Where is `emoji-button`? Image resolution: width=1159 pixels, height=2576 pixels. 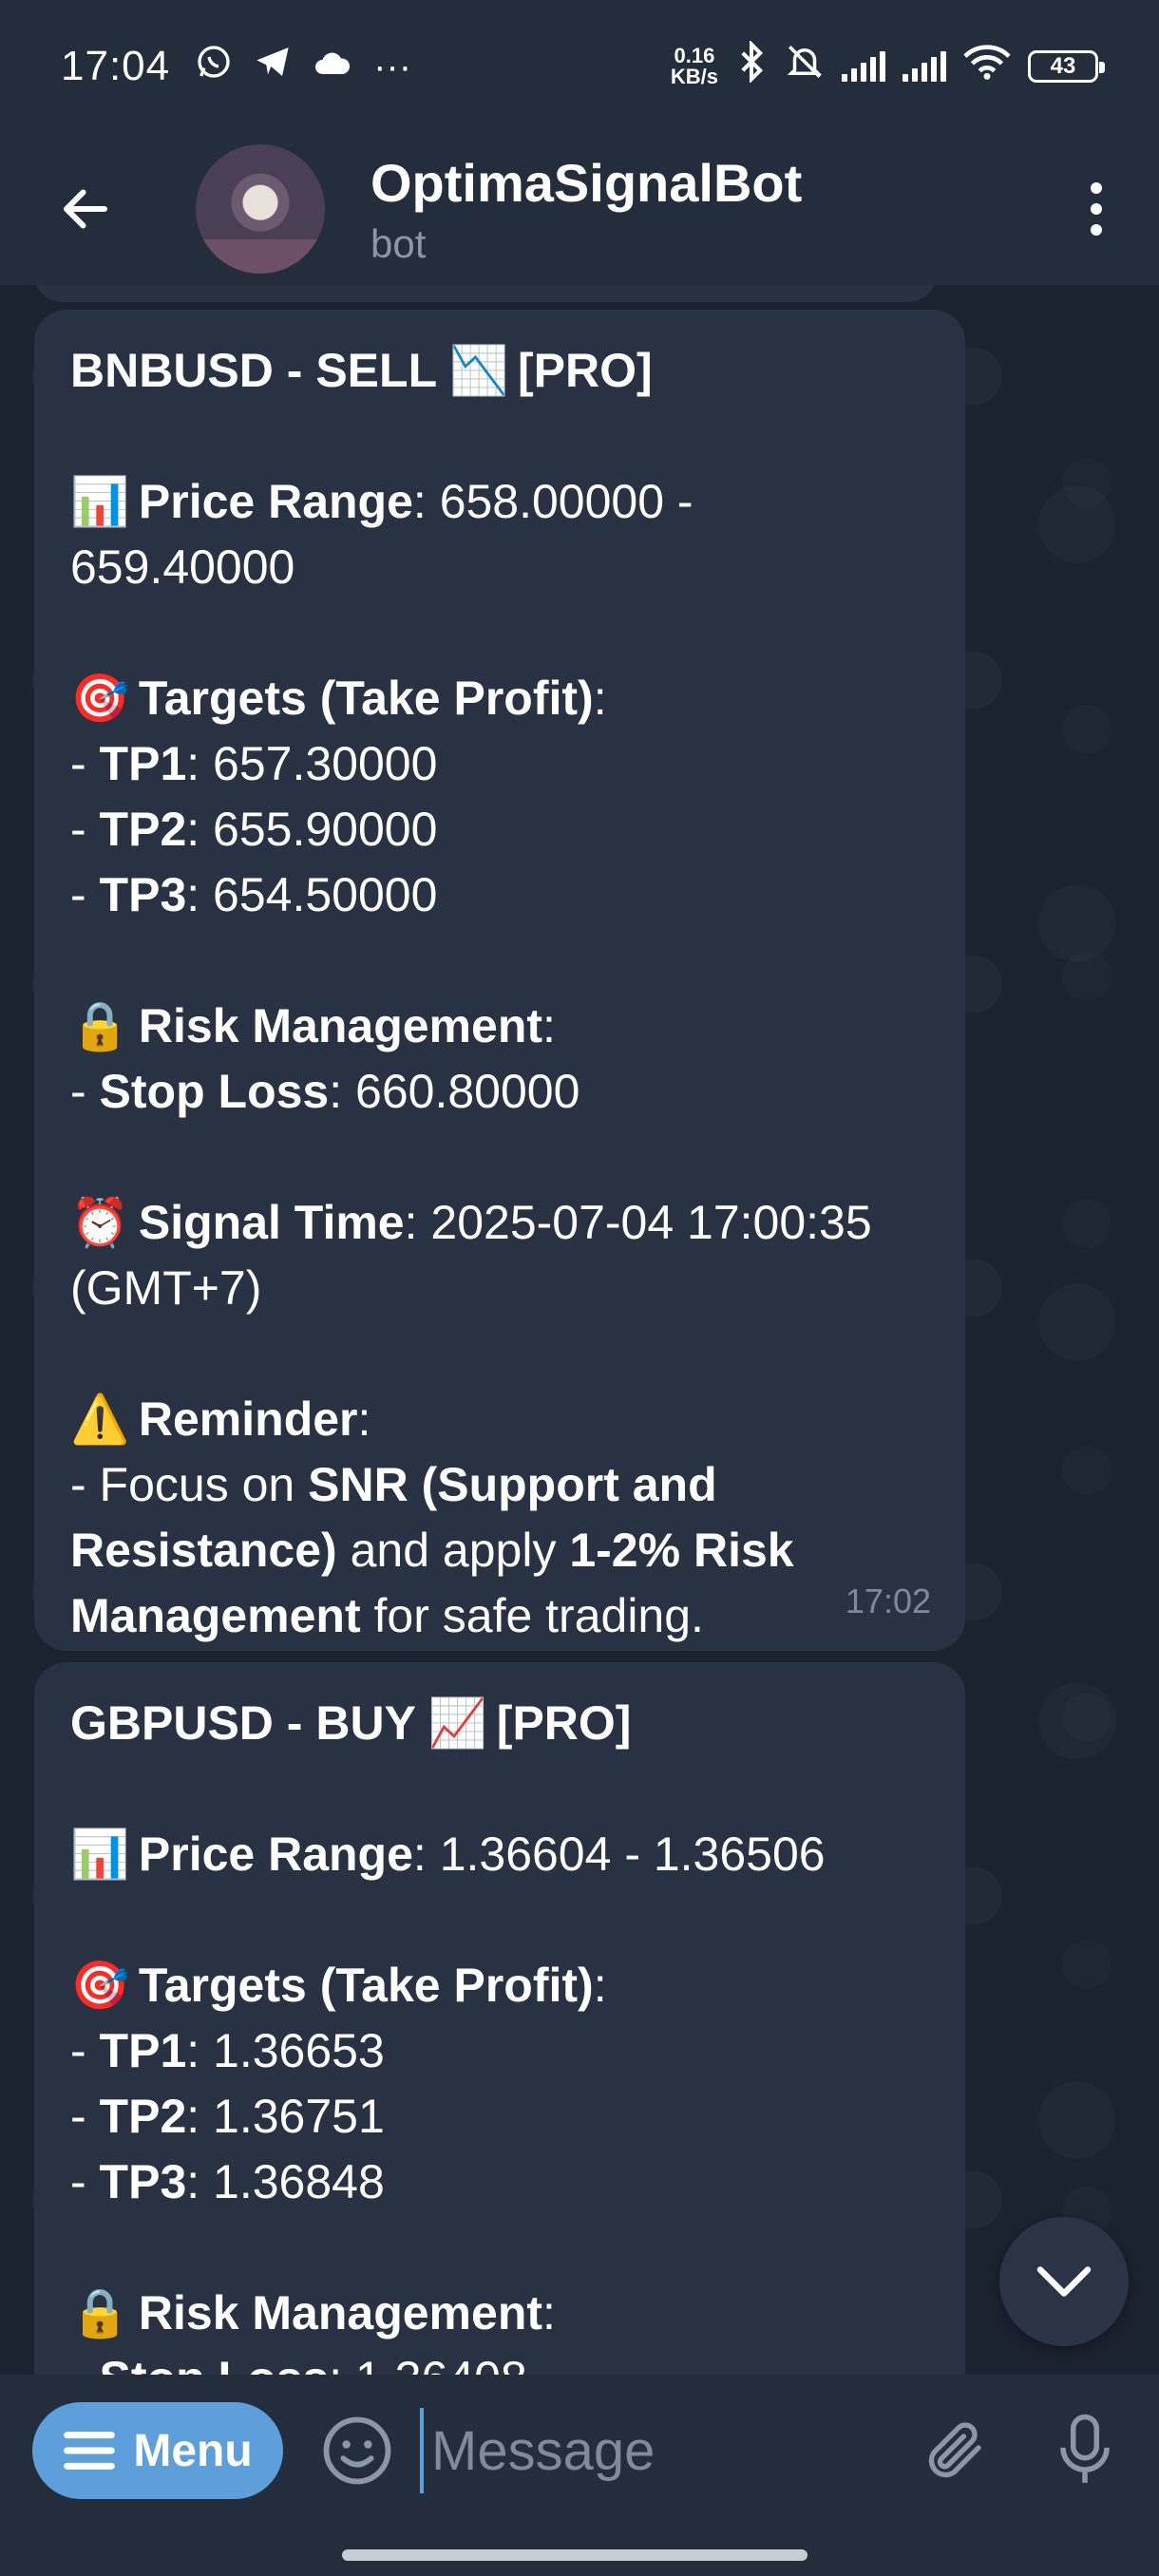
emoji-button is located at coordinates (357, 2451).